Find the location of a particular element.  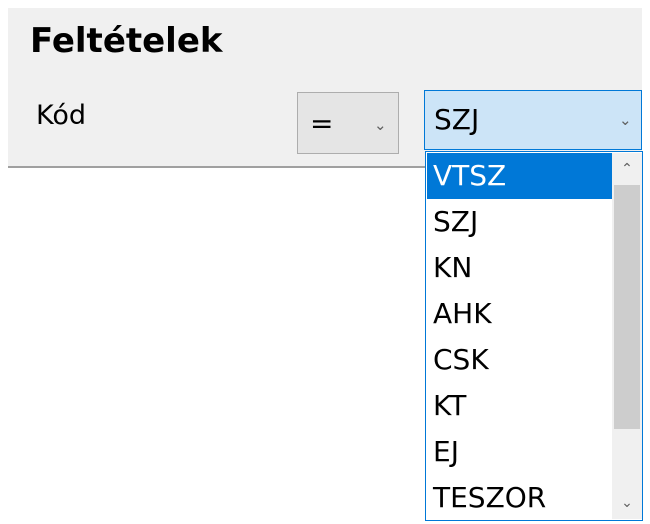

option-item: CSK is located at coordinates (519, 360).